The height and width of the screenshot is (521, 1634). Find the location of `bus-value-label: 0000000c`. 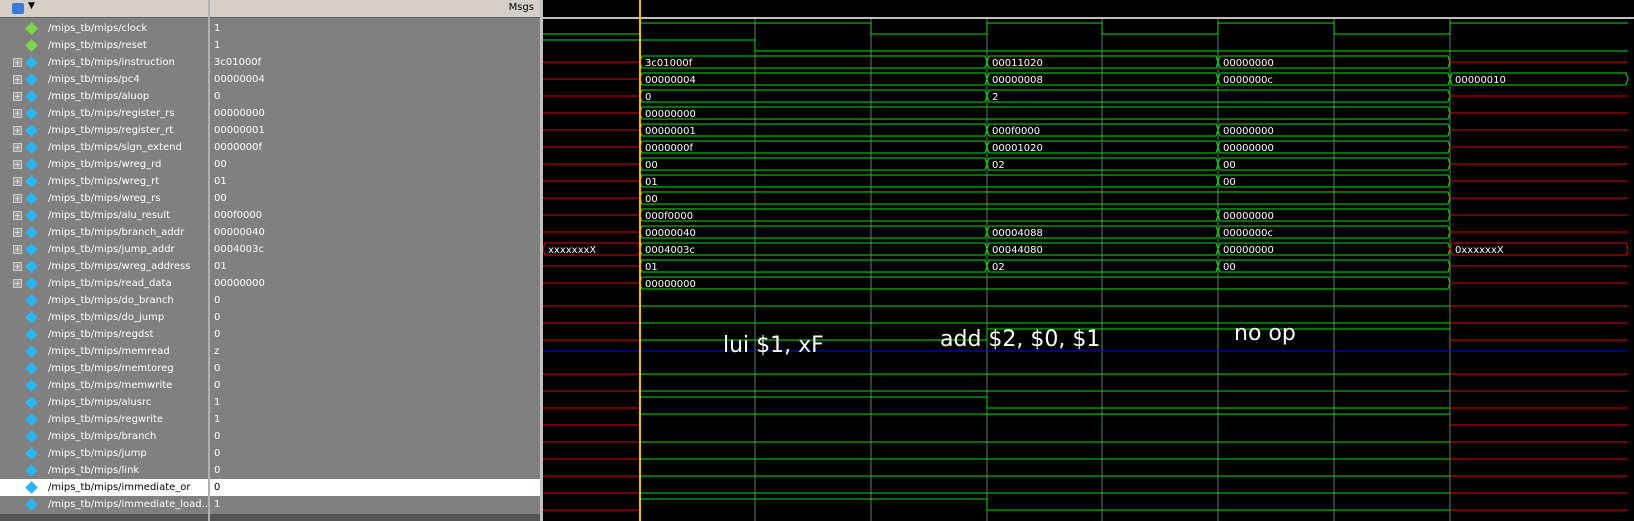

bus-value-label: 0000000c is located at coordinates (1248, 80).